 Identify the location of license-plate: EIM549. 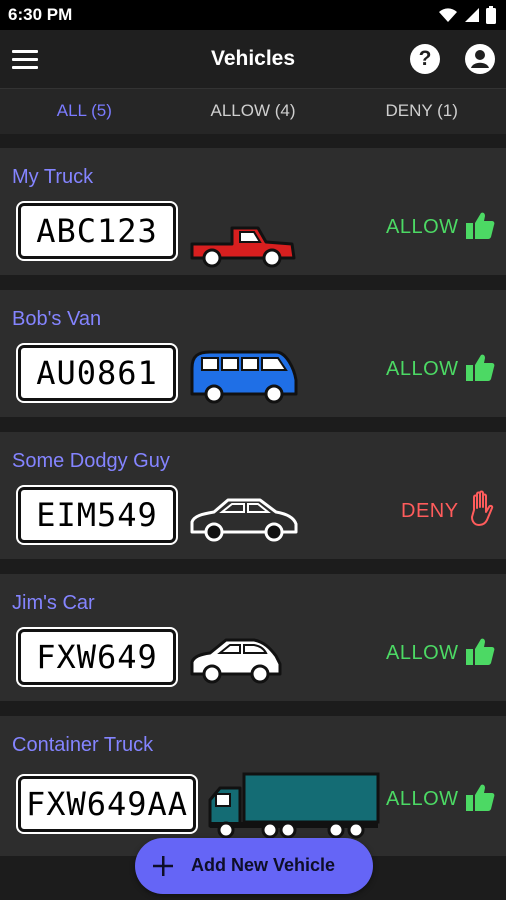
(97, 515).